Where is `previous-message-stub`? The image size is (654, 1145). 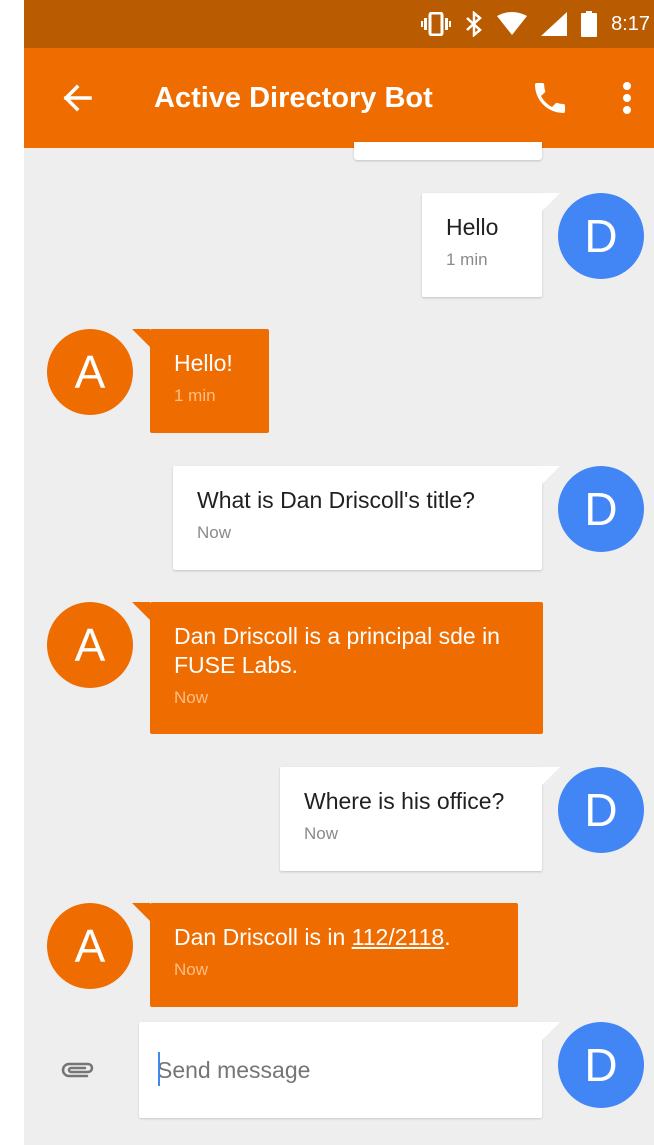
previous-message-stub is located at coordinates (448, 151).